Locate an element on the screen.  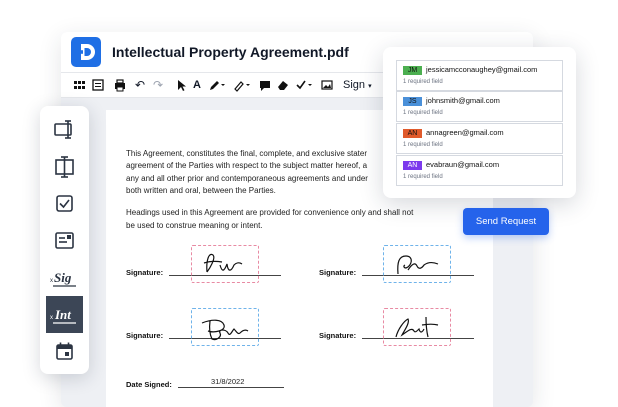
text-field-tool is located at coordinates (64, 129).